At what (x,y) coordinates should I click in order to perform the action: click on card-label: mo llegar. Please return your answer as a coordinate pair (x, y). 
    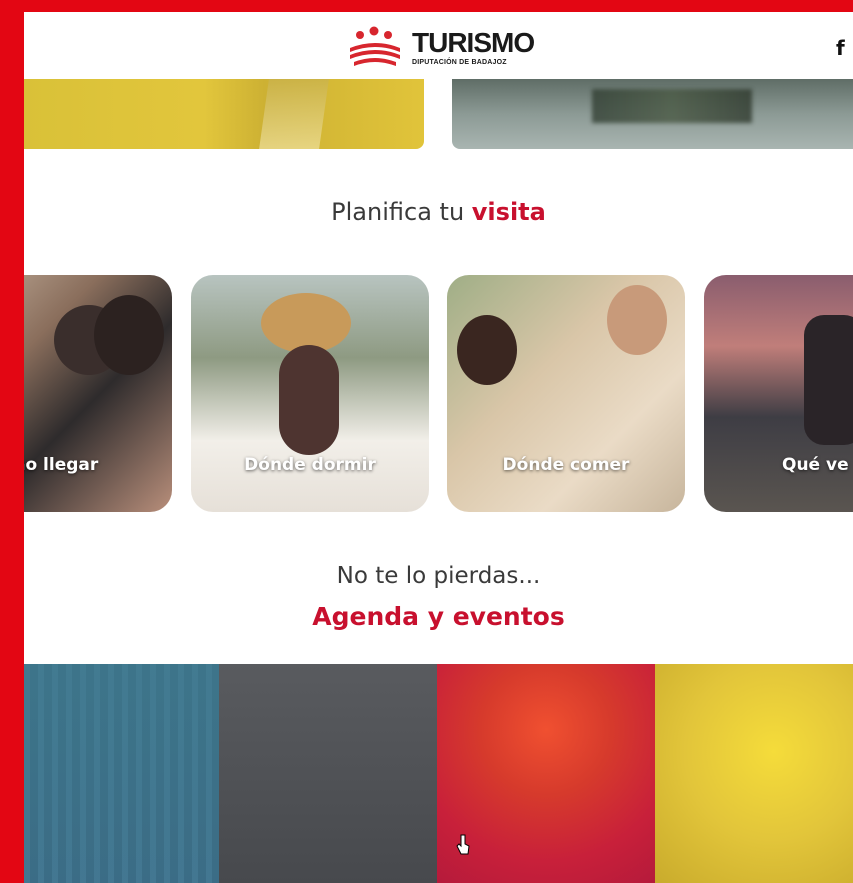
    Looking at the image, I should click on (61, 465).